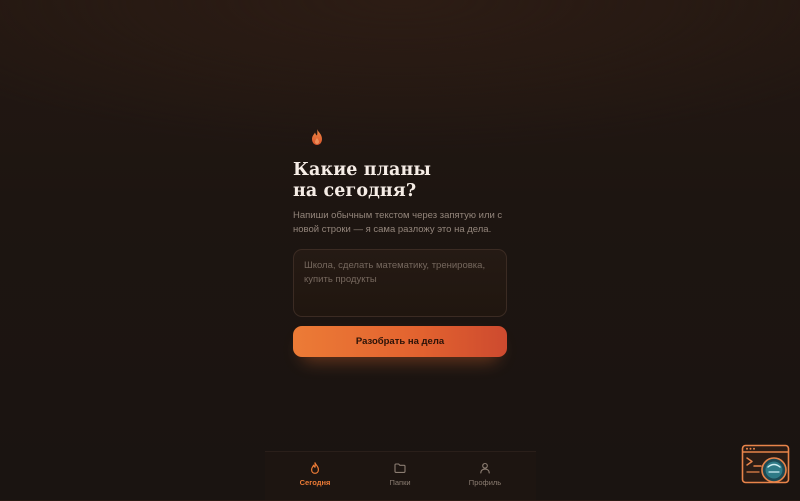 This screenshot has height=501, width=800. I want to click on nav-label-folders: Папки, so click(400, 482).